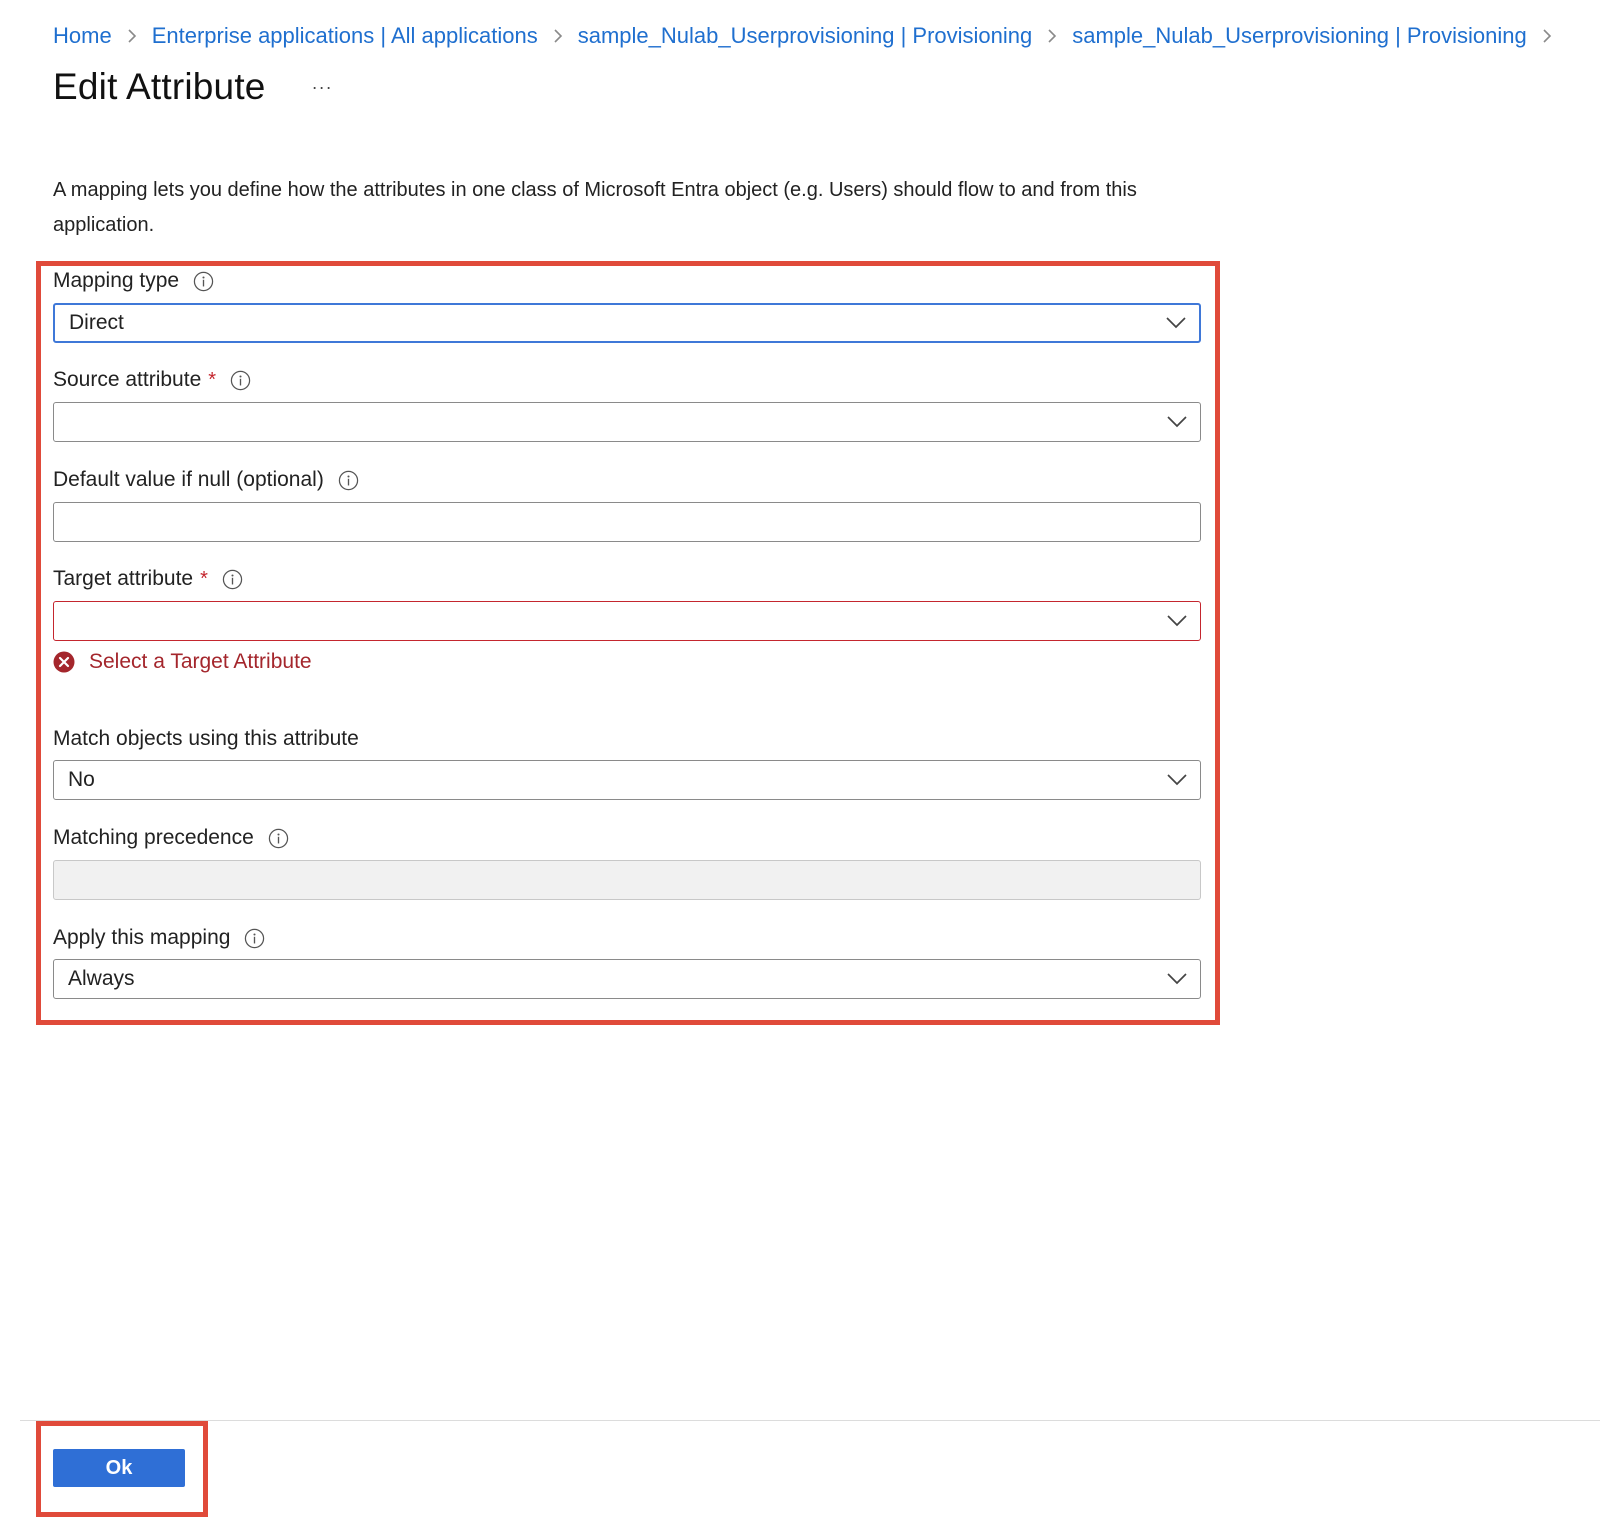  Describe the element at coordinates (82, 36) in the screenshot. I see `breadcrumb-home: Home` at that location.